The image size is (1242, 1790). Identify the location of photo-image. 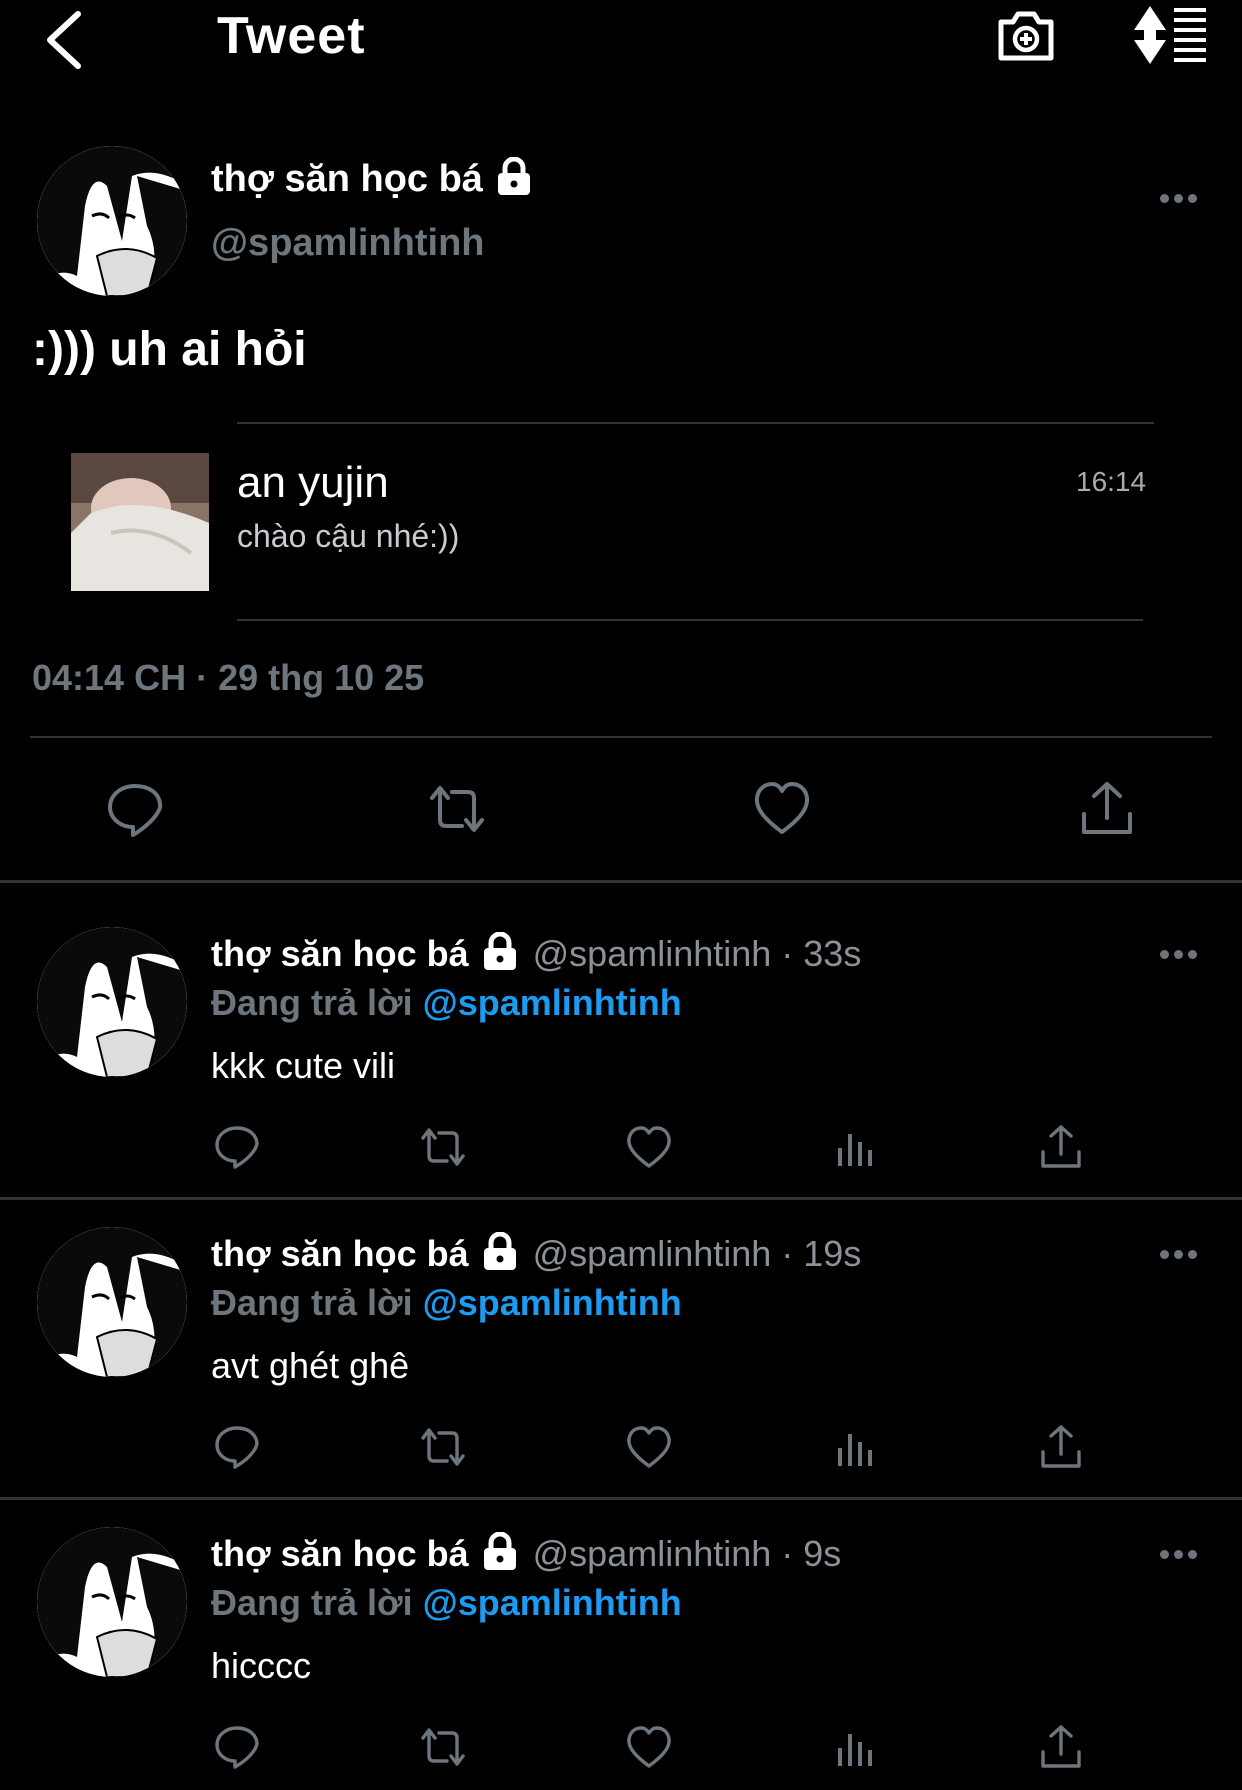
(140, 522).